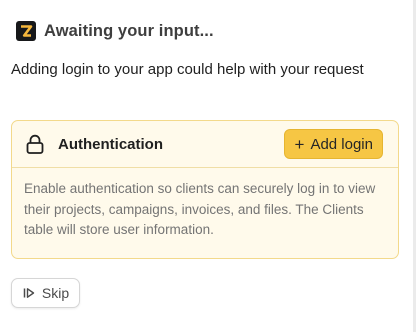 The image size is (416, 332). What do you see at coordinates (341, 144) in the screenshot?
I see `add-login-label: Add login` at bounding box center [341, 144].